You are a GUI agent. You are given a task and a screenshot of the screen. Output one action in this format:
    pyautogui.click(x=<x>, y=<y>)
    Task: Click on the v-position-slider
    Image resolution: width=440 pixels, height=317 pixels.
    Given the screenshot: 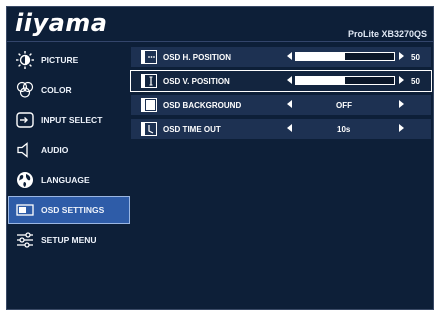 What is the action you would take?
    pyautogui.click(x=345, y=80)
    